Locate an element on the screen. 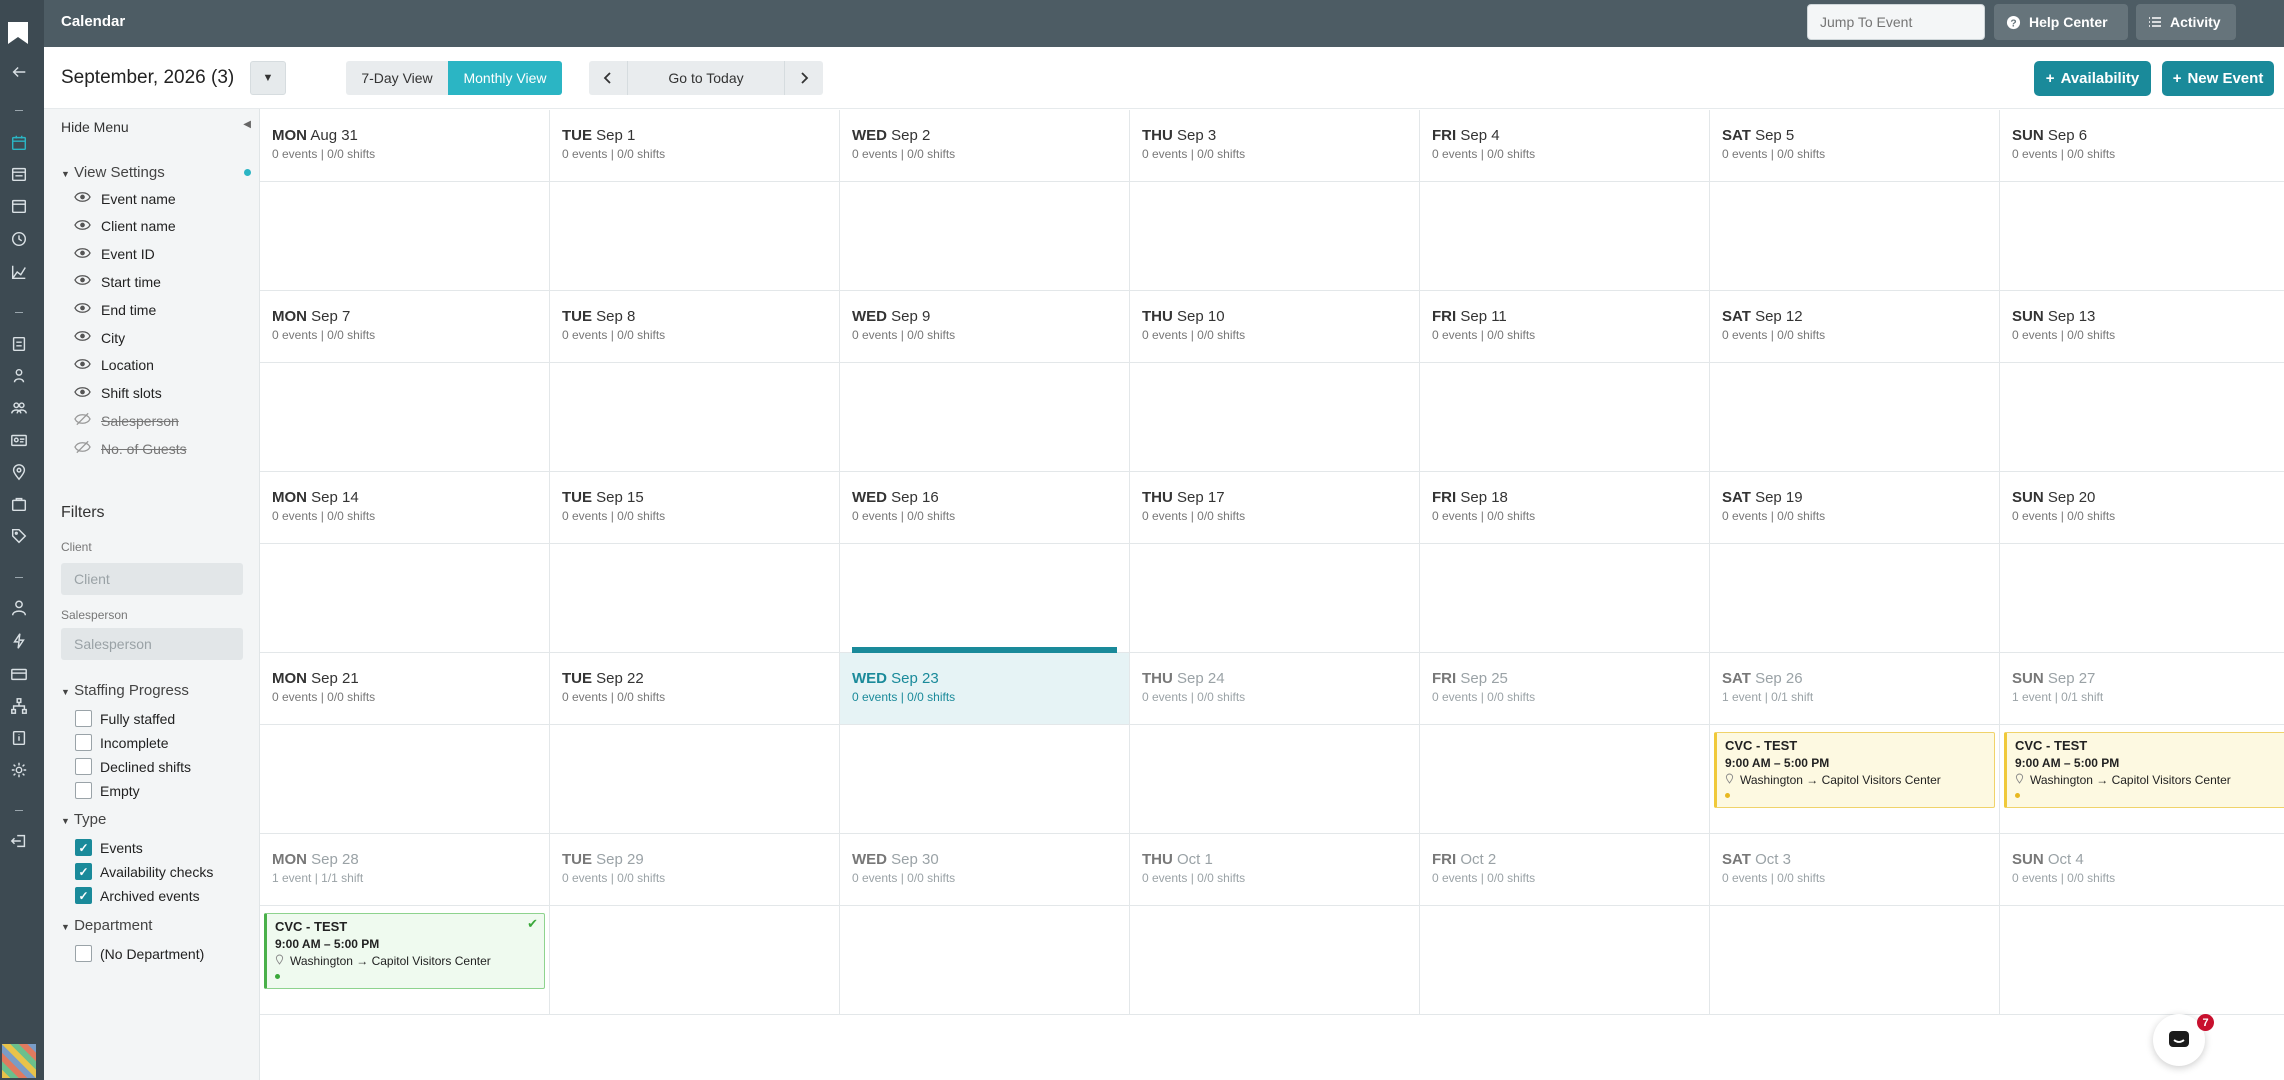 The width and height of the screenshot is (2284, 1080). previous-month-button is located at coordinates (608, 78).